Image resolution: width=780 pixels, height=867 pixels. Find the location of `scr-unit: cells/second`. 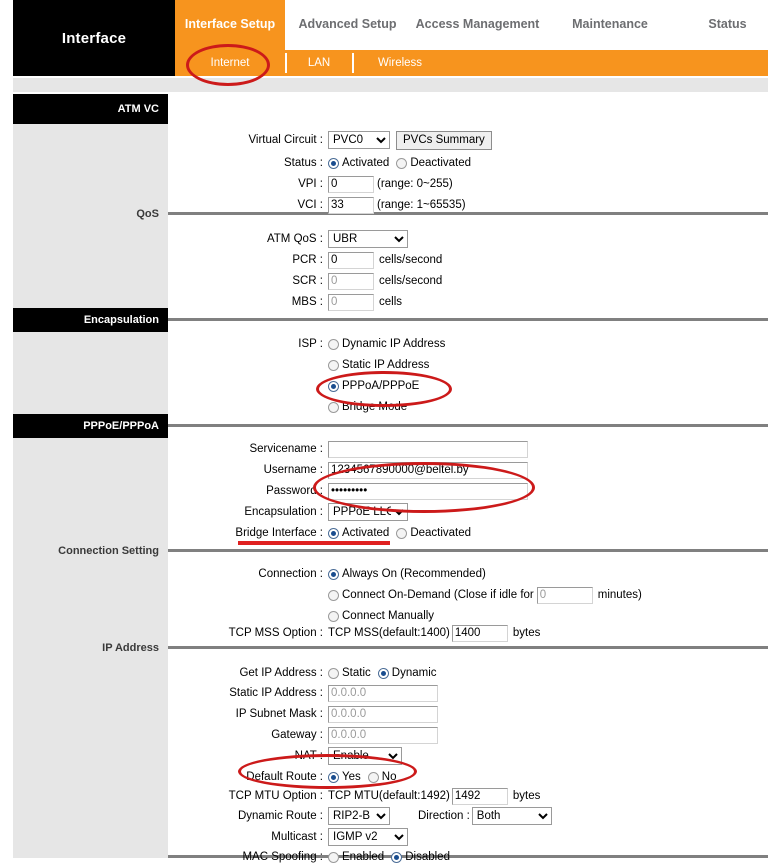

scr-unit: cells/second is located at coordinates (411, 281).